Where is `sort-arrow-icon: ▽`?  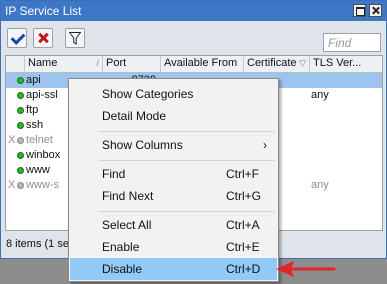
sort-arrow-icon: ▽ is located at coordinates (302, 63).